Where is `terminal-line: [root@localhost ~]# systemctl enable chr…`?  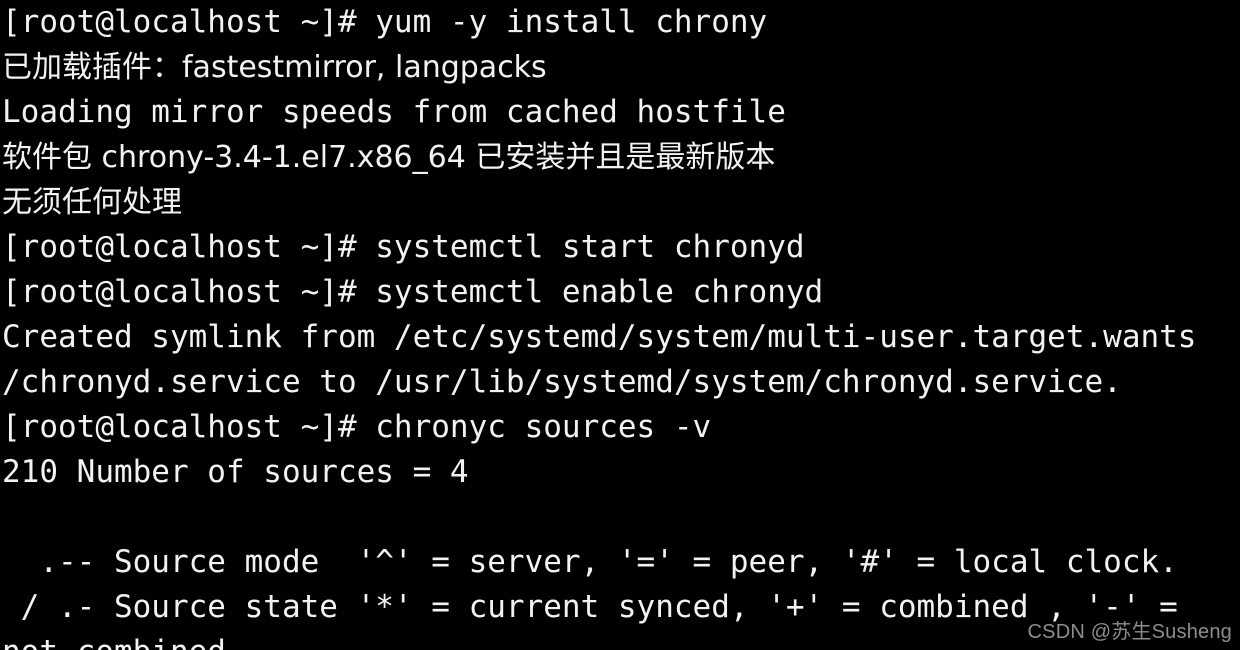
terminal-line: [root@localhost ~]# systemctl enable chr… is located at coordinates (413, 292).